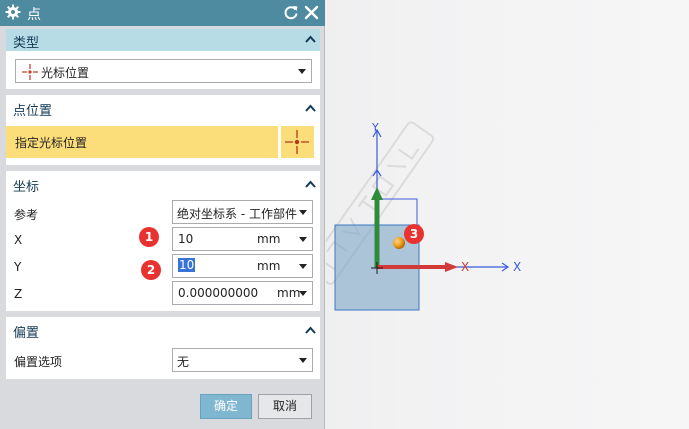 The width and height of the screenshot is (689, 429). Describe the element at coordinates (451, 267) in the screenshot. I see `triad-x-arrow-icon` at that location.